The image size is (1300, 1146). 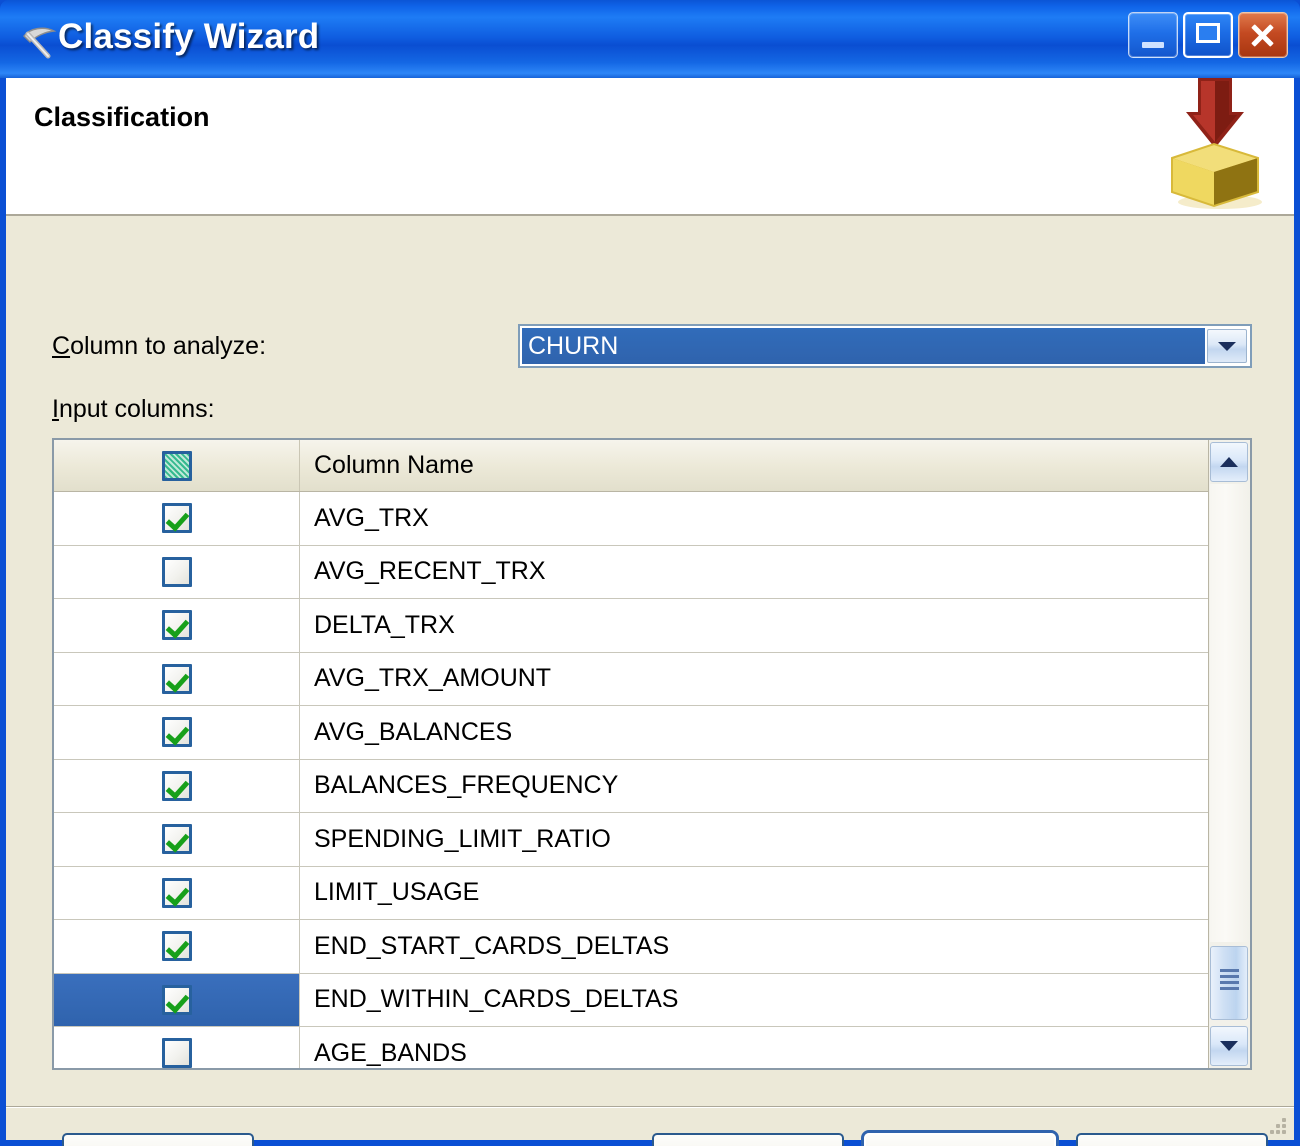 I want to click on table-row: SPENDING_LIMIT_RATIO, so click(x=652, y=840).